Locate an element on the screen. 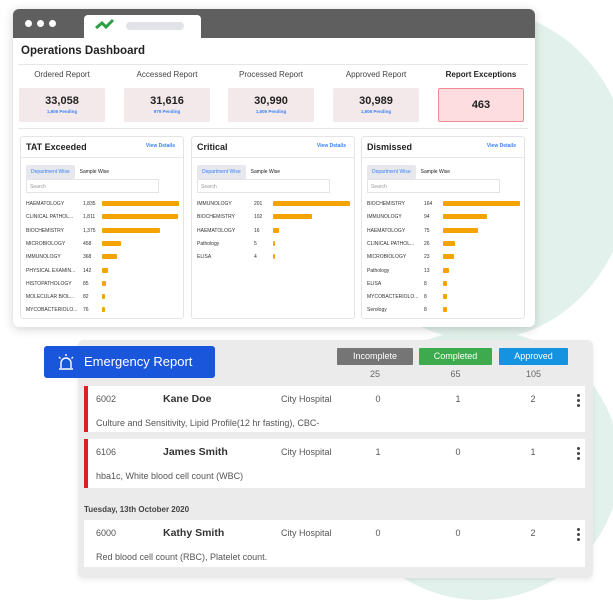 The height and width of the screenshot is (600, 613). department-row: PHYSICAL EXAMIN... 142 is located at coordinates (103, 271).